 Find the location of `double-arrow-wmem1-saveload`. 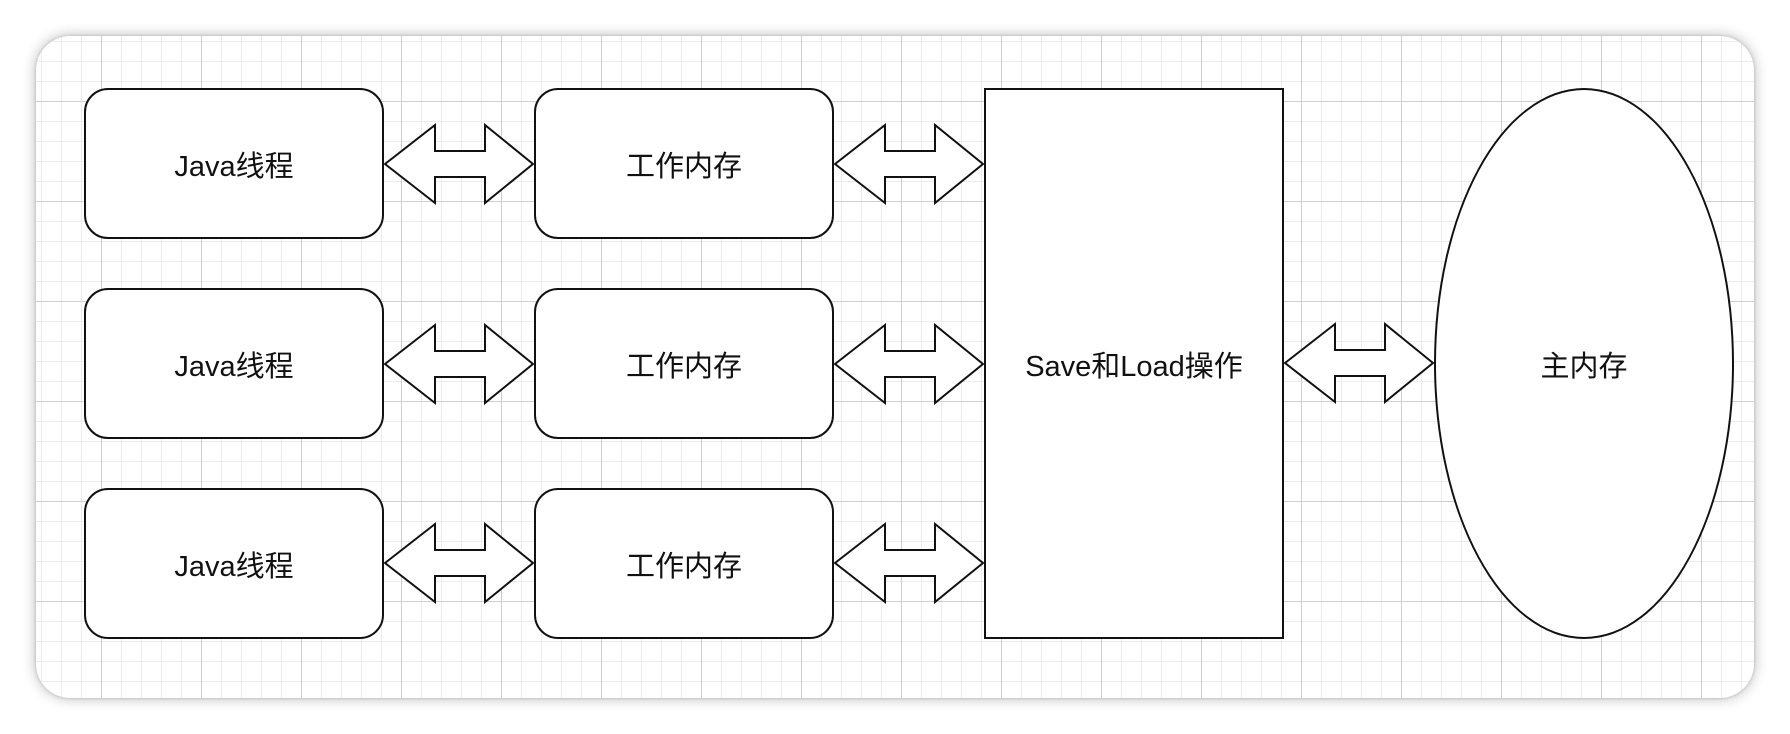

double-arrow-wmem1-saveload is located at coordinates (909, 164).